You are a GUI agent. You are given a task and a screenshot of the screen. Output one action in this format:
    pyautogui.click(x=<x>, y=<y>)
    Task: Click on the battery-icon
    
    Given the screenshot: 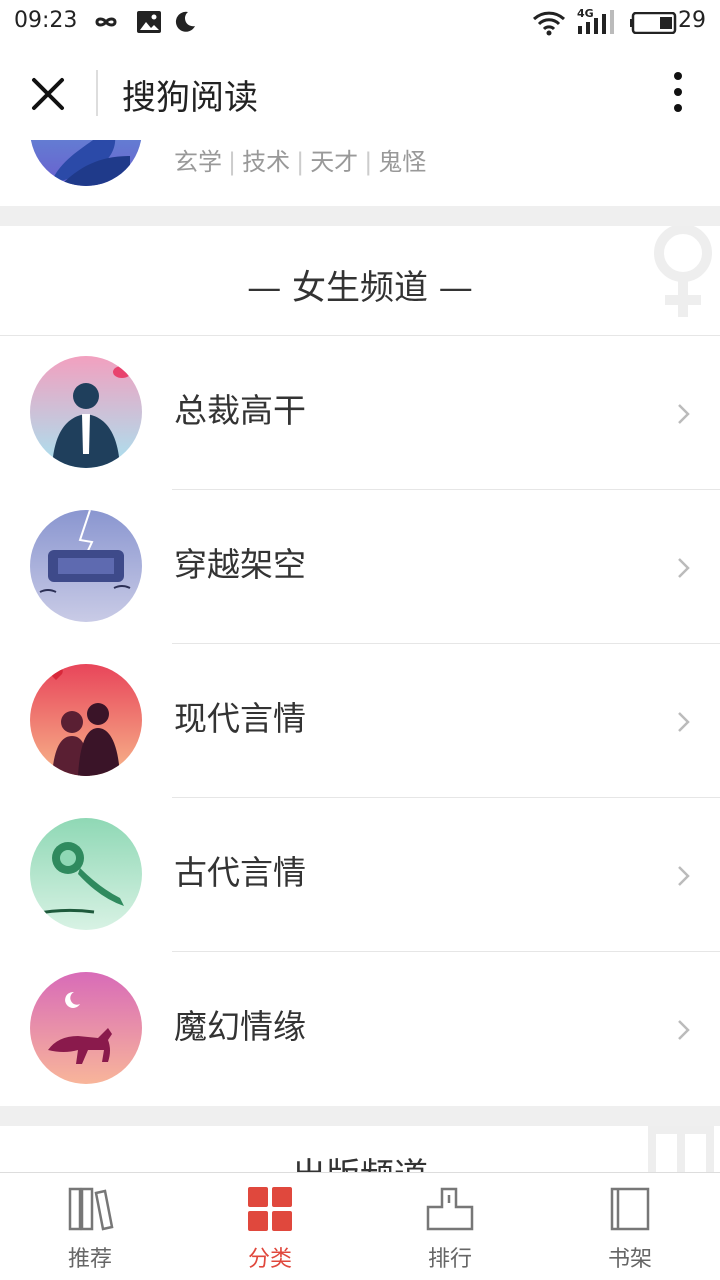 What is the action you would take?
    pyautogui.click(x=653, y=23)
    